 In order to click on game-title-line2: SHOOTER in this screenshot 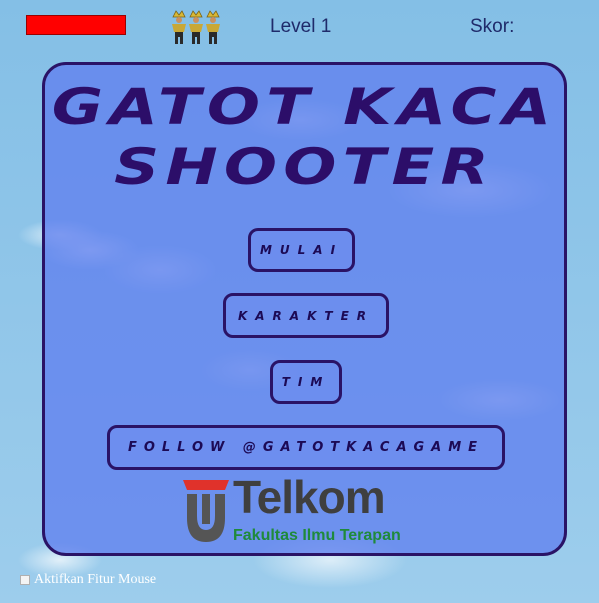, I will do `click(304, 167)`.